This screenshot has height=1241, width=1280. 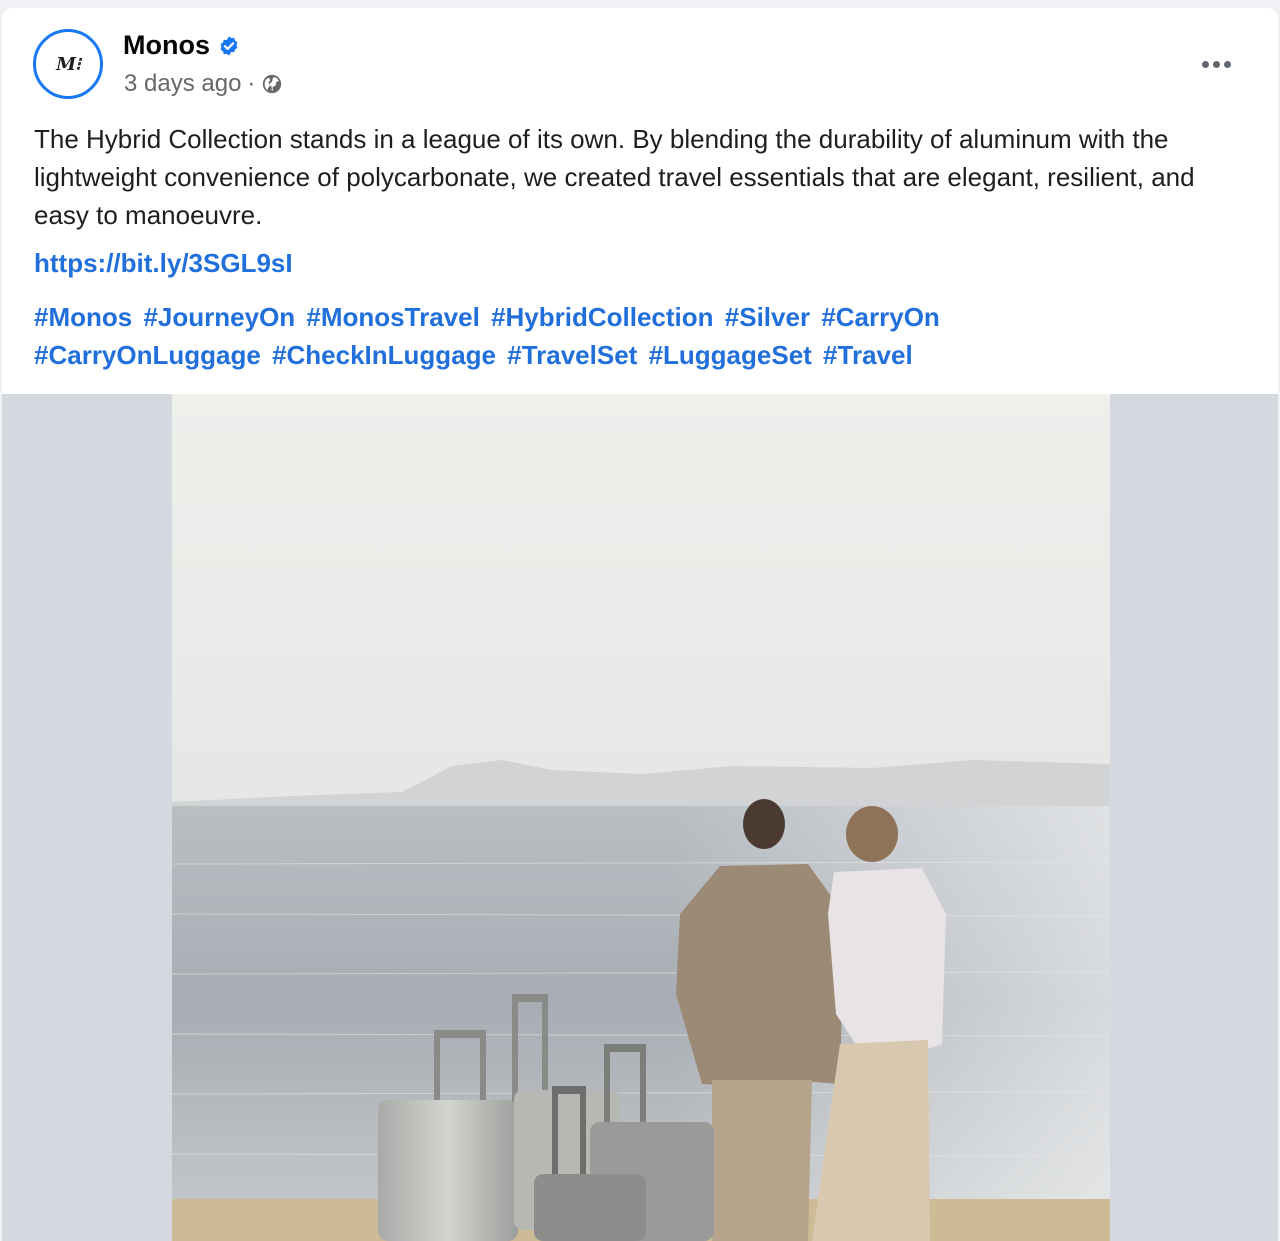 What do you see at coordinates (602, 317) in the screenshot?
I see `hashtag: #HybridCollection` at bounding box center [602, 317].